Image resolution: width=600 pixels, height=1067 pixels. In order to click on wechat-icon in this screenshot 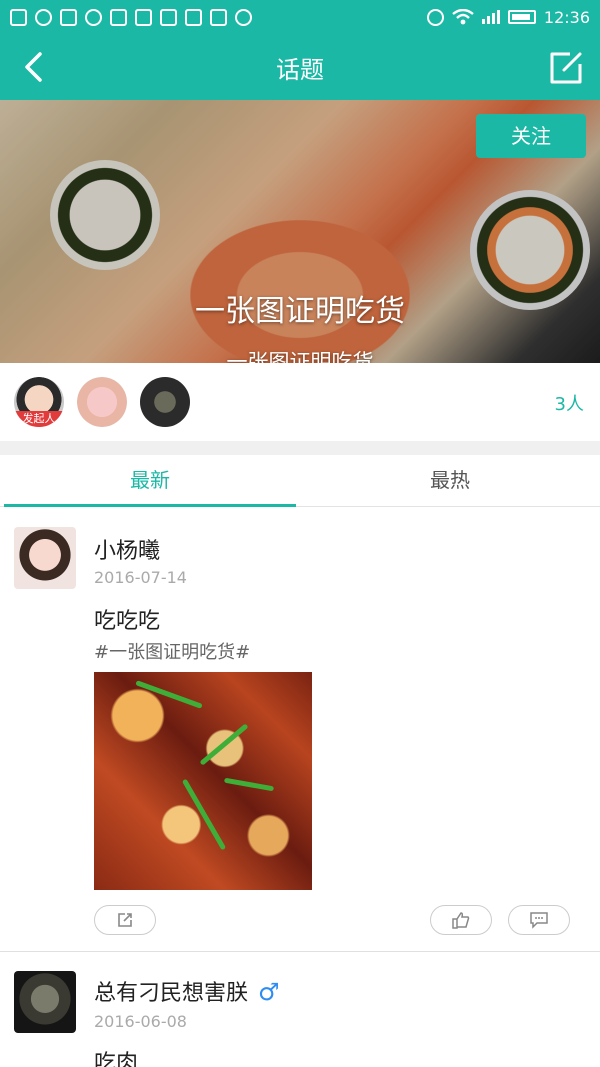, I will do `click(93, 17)`.